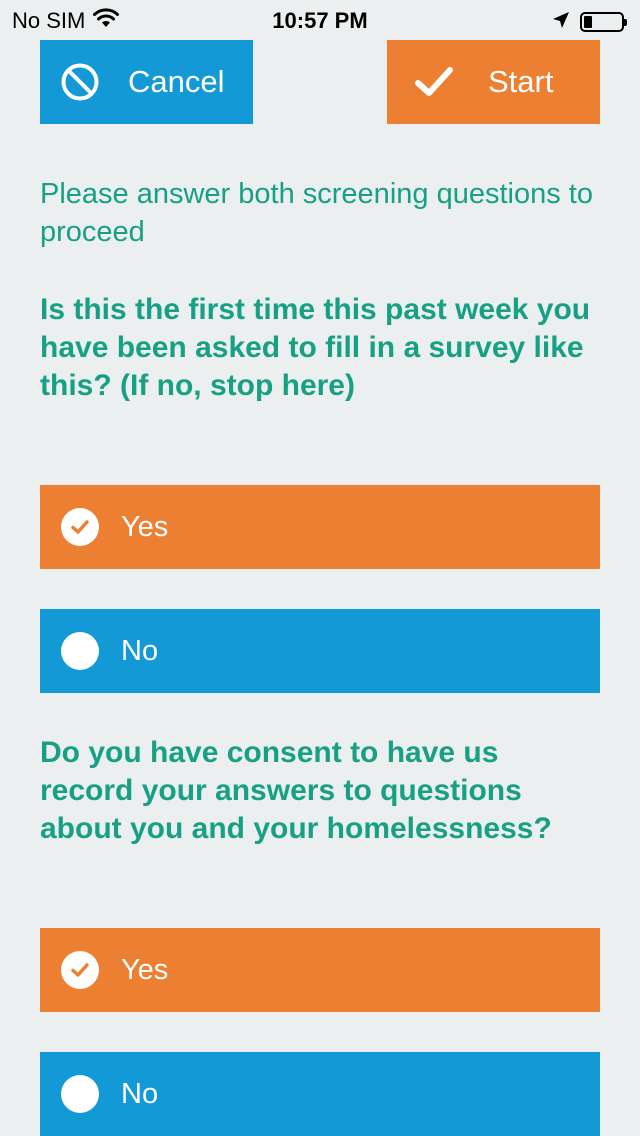 This screenshot has width=640, height=1136. Describe the element at coordinates (80, 82) in the screenshot. I see `prohibited-icon` at that location.